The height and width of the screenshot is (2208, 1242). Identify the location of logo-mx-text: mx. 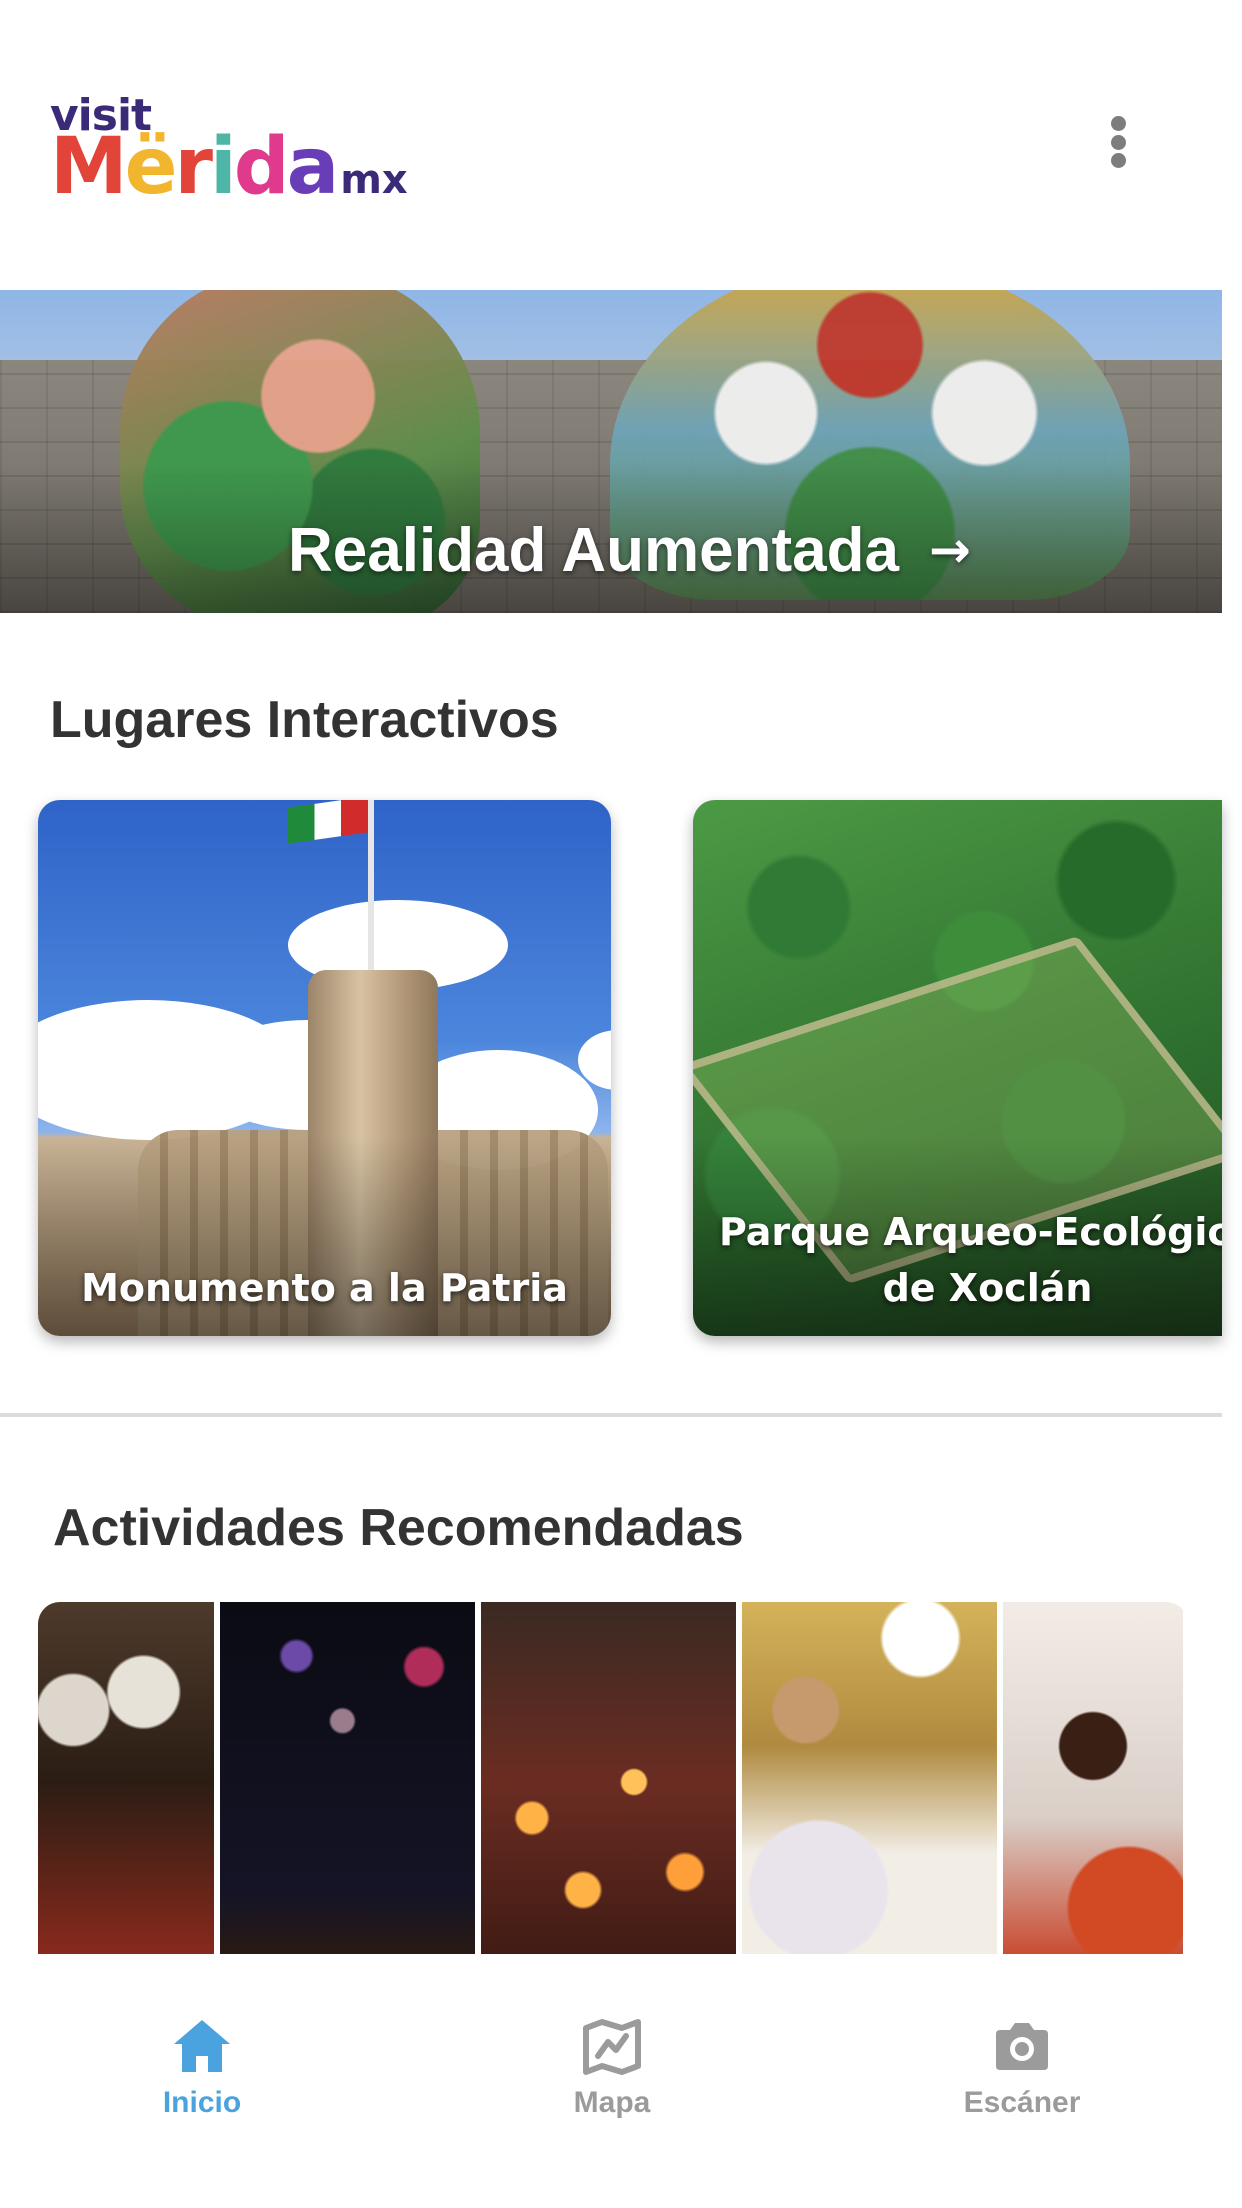
(374, 180).